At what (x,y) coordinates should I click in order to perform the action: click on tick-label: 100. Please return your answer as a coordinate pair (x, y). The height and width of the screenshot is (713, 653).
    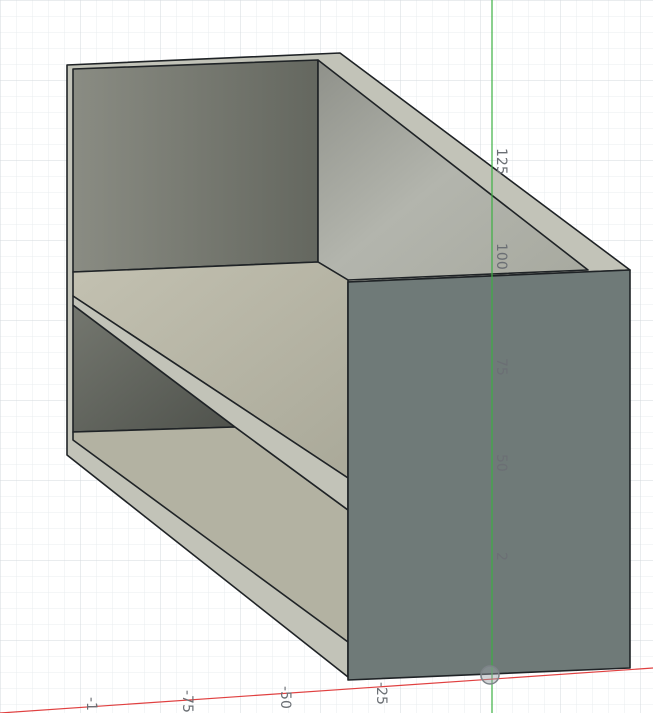
    Looking at the image, I should click on (501, 256).